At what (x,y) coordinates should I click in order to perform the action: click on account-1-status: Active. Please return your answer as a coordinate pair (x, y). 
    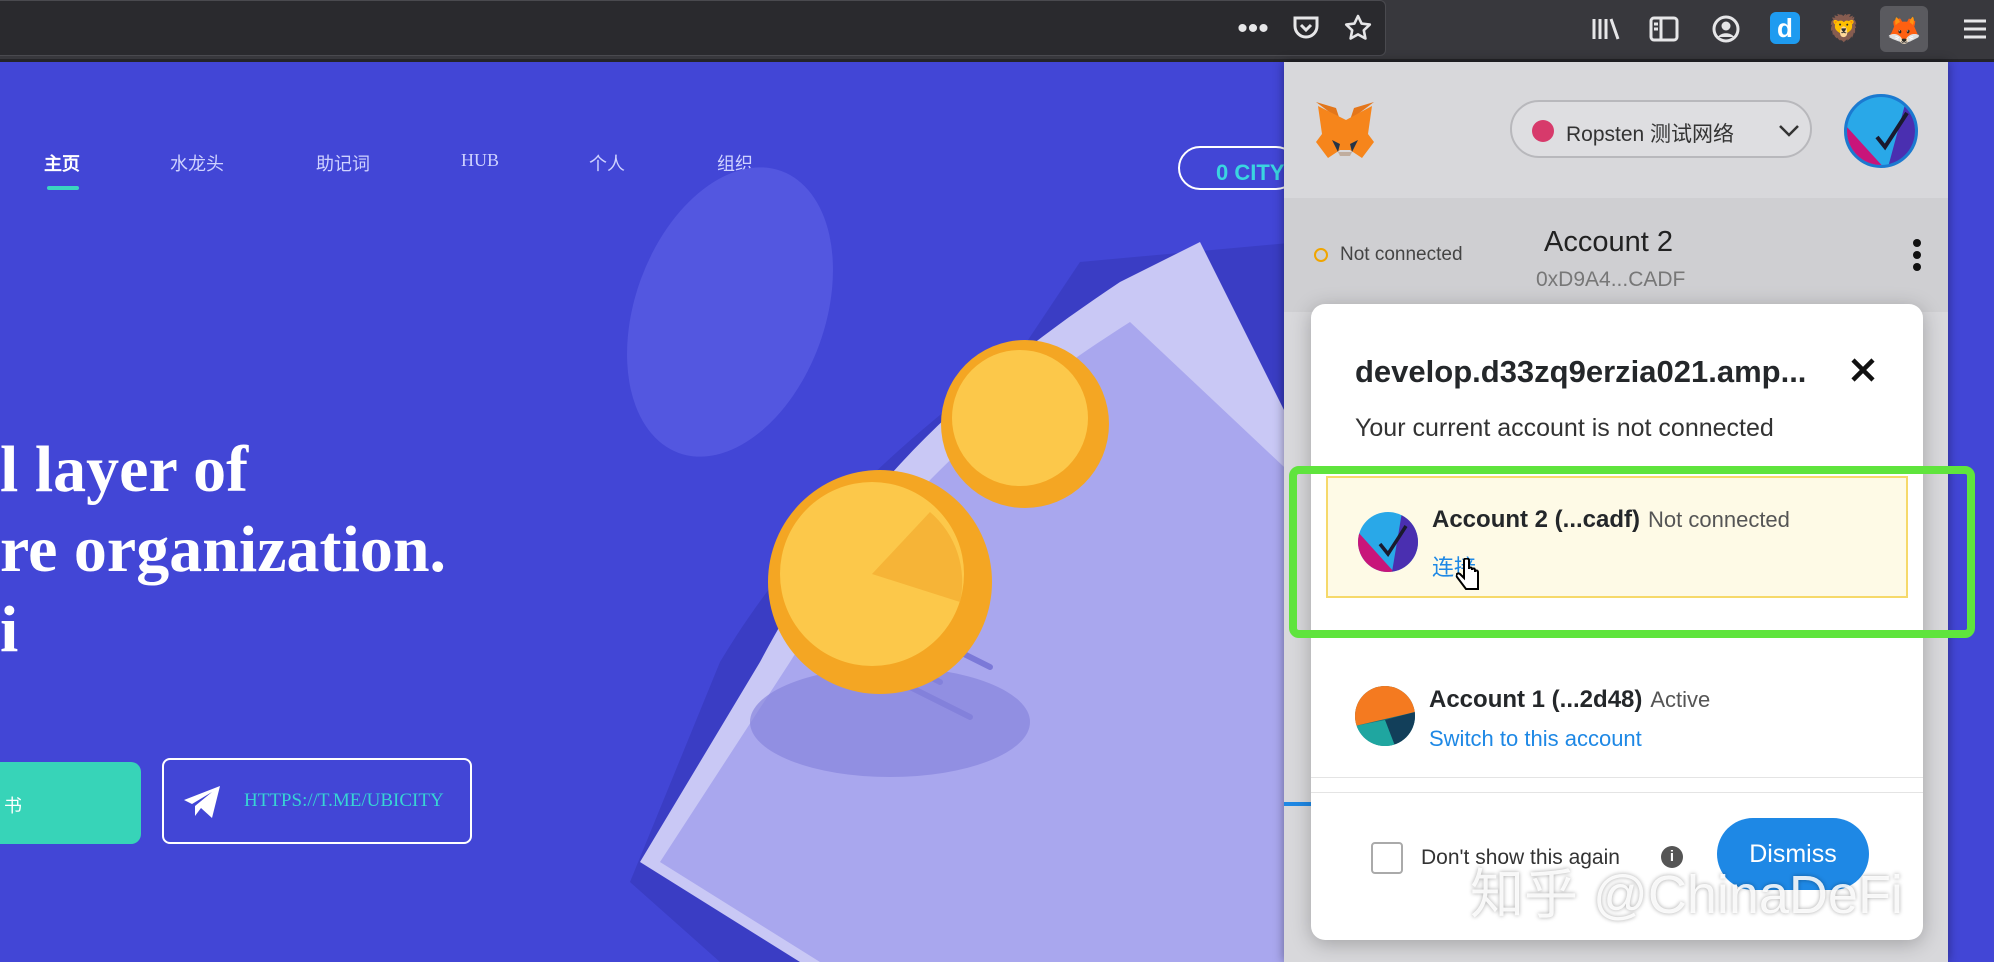
    Looking at the image, I should click on (1680, 699).